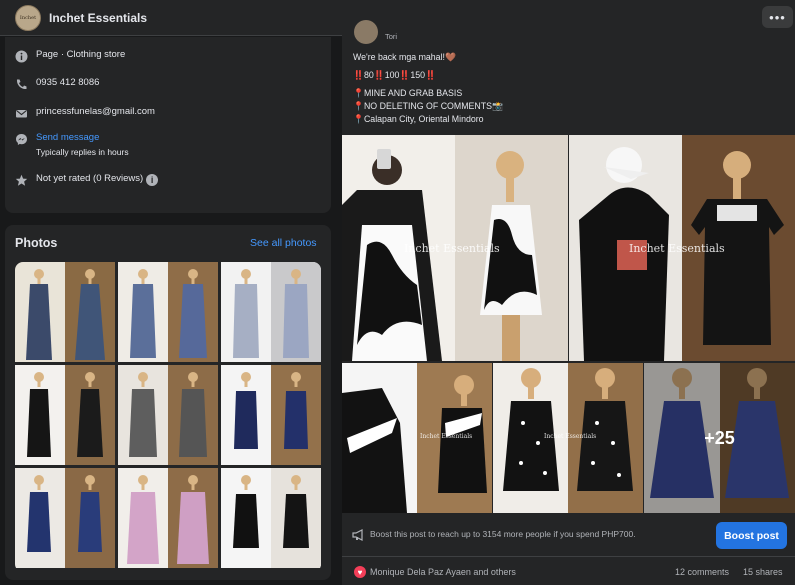 Image resolution: width=795 pixels, height=585 pixels. Describe the element at coordinates (82, 144) in the screenshot. I see `messenger-block: Send message Typically replies in hours` at that location.